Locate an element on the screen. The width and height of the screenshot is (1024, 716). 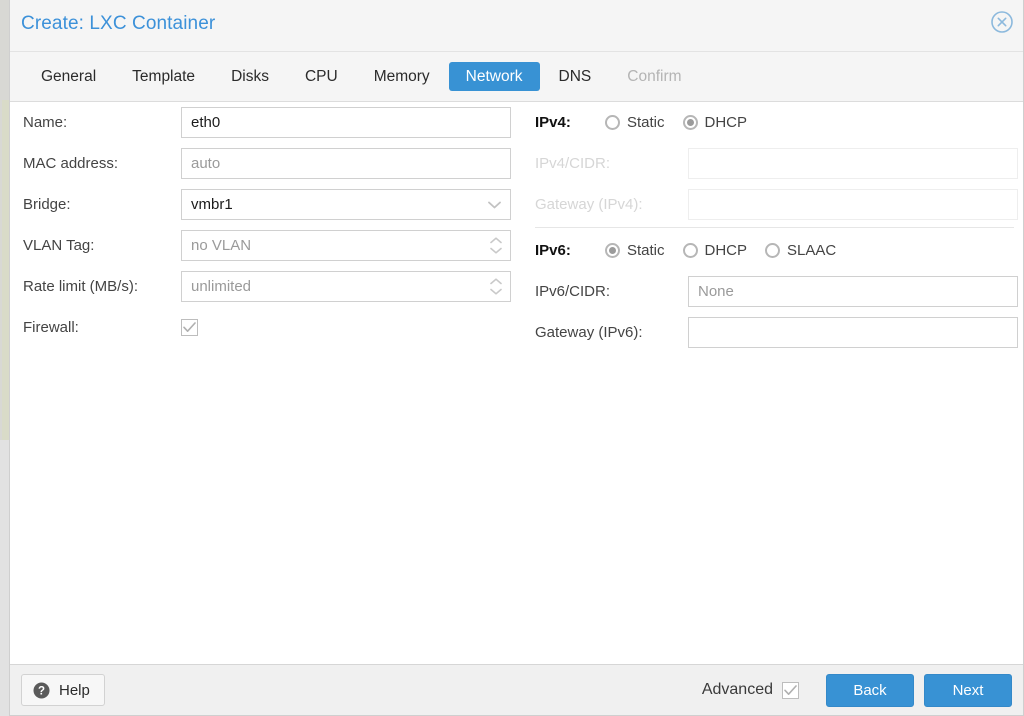
ipv4-cidr-label: IPv4/CIDR: is located at coordinates (573, 163).